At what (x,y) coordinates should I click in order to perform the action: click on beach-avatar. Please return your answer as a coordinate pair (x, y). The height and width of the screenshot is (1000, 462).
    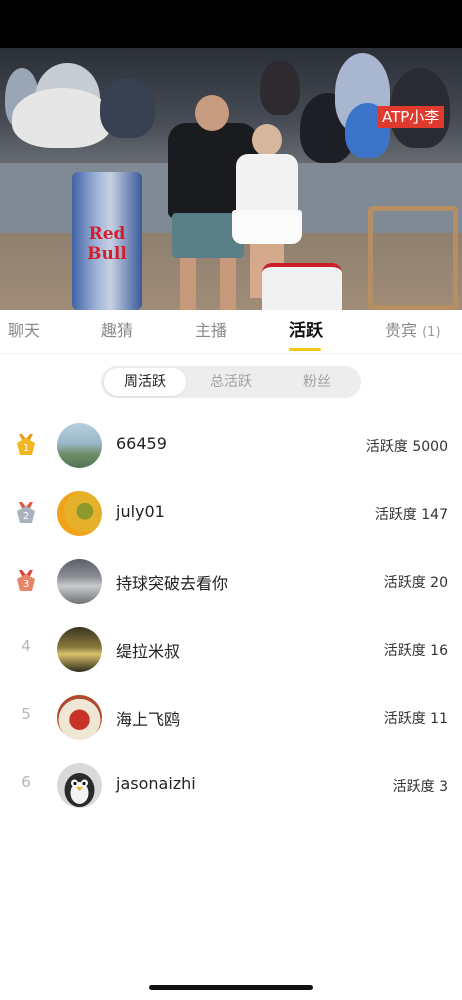
    Looking at the image, I should click on (79, 445).